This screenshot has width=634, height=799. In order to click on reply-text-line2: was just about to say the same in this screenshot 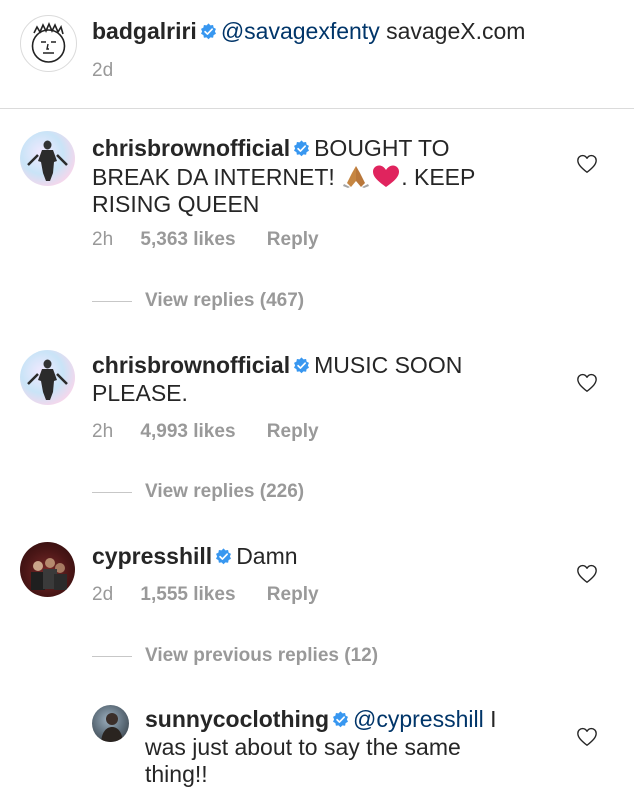, I will do `click(303, 746)`.